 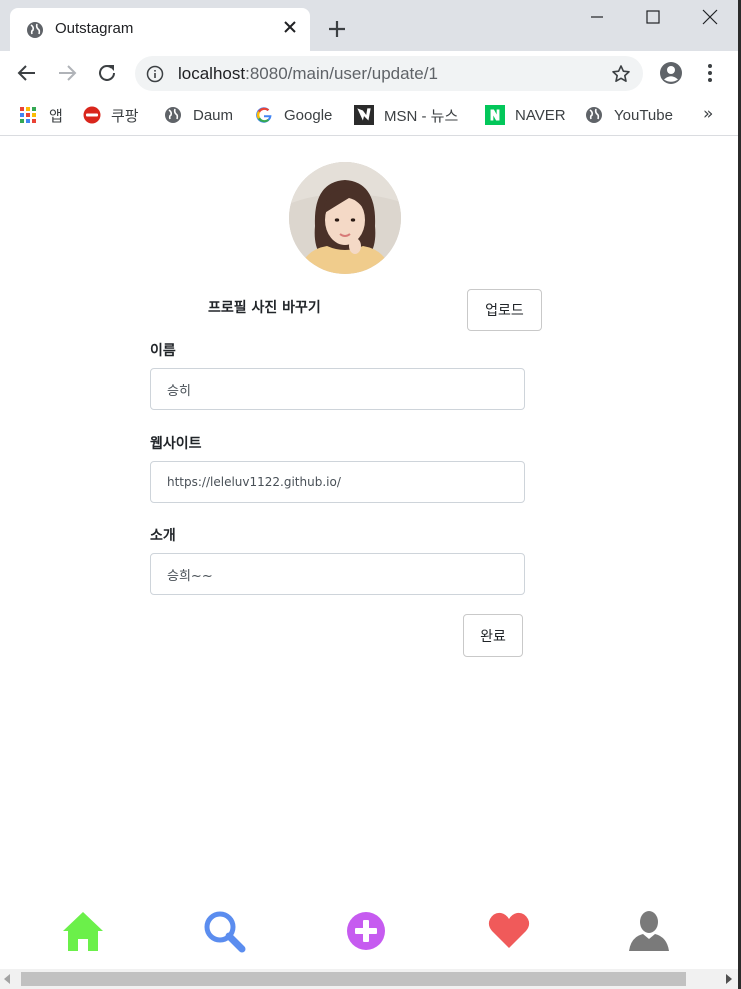 I want to click on close-tab-icon, so click(x=290, y=27).